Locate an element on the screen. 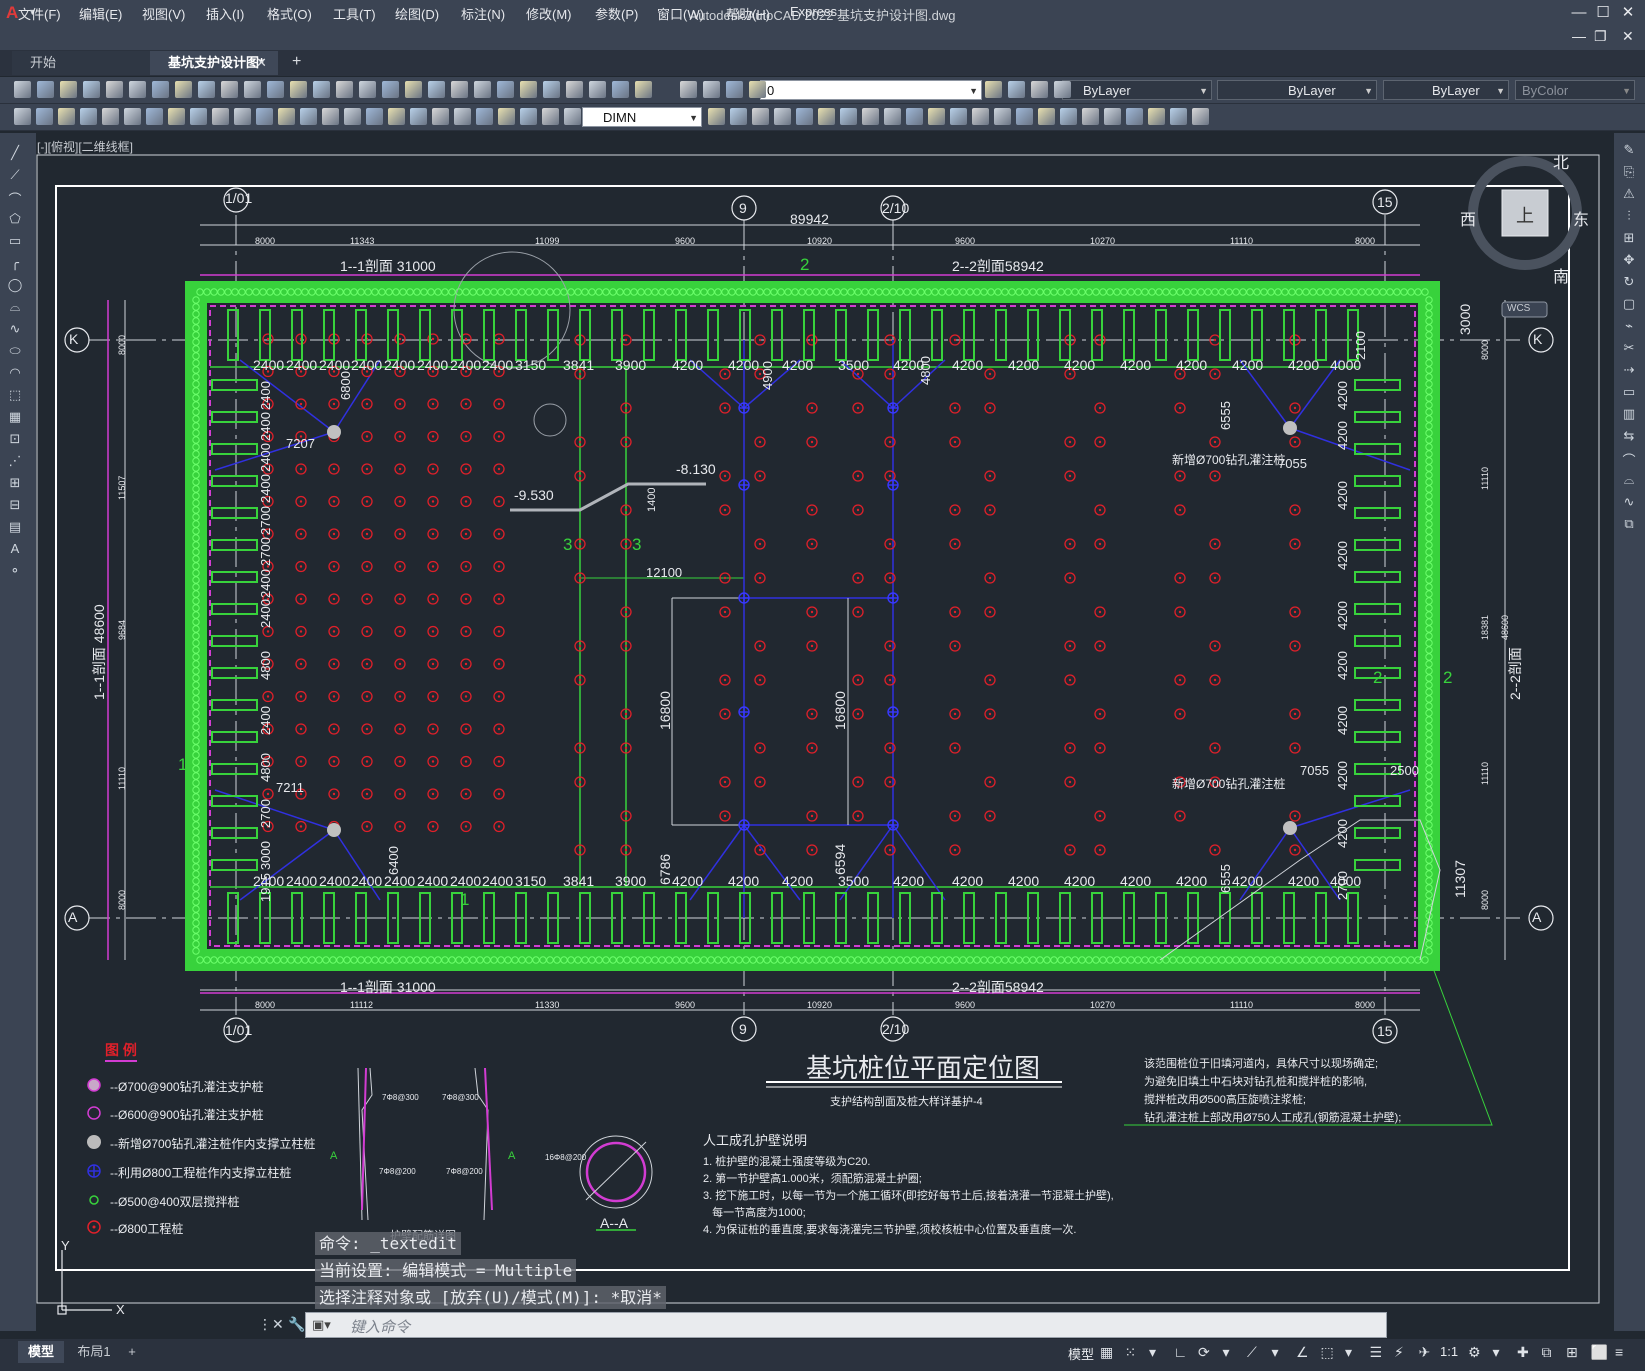 This screenshot has width=1645, height=1371. draw-tool-icon: ▭ is located at coordinates (15, 241).